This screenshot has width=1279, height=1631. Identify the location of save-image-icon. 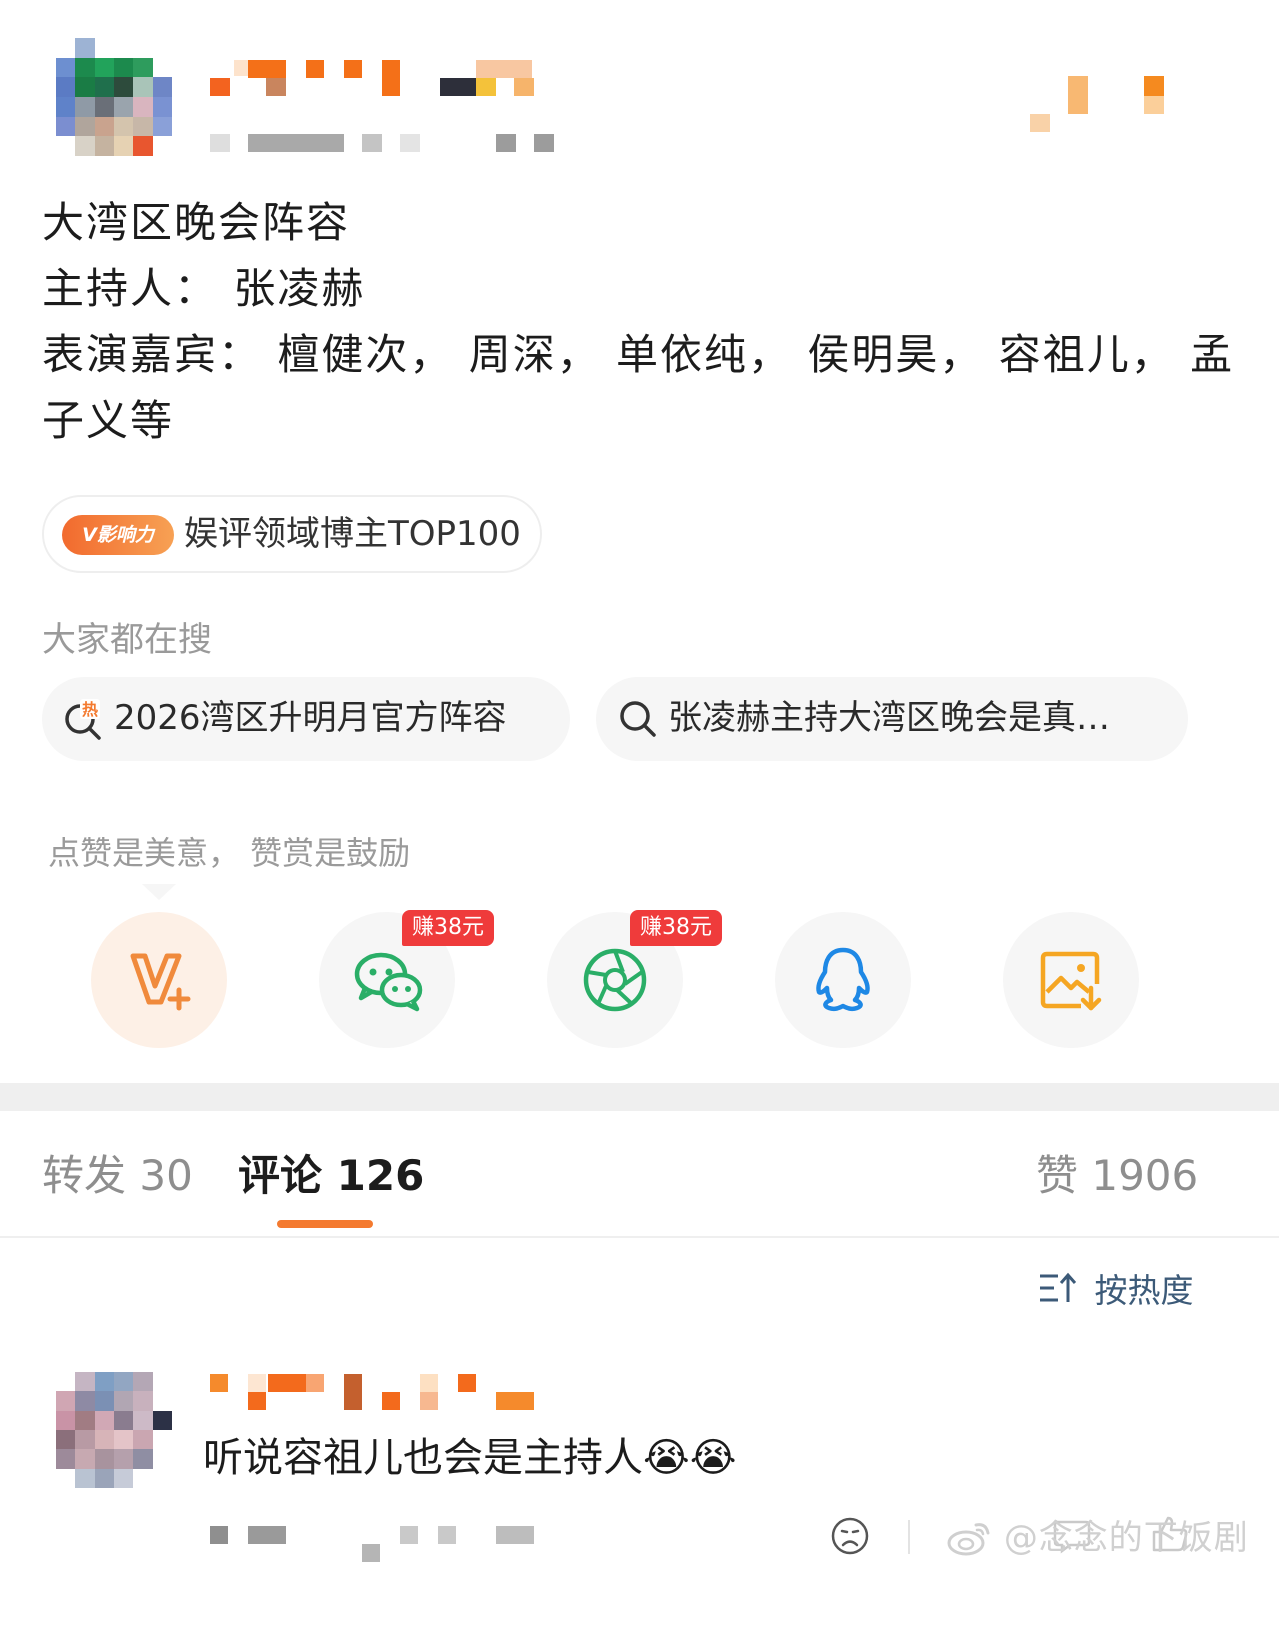
(1071, 981).